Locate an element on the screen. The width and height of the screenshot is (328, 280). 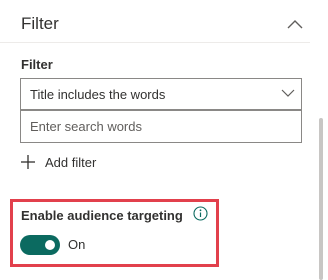
add-filter-button: Add filter is located at coordinates (58, 162).